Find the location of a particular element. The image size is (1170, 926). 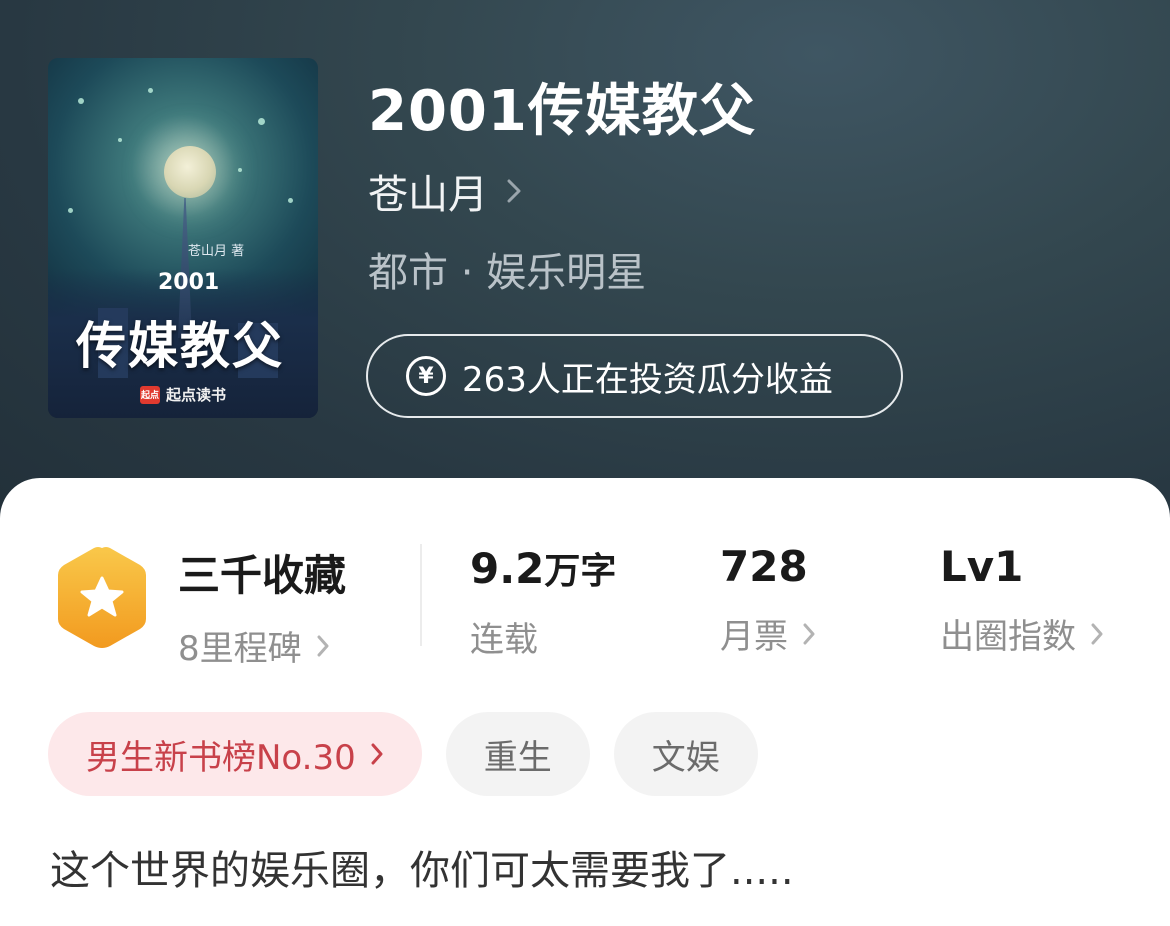

cover-publisher: 起点 起点读书 is located at coordinates (183, 394).